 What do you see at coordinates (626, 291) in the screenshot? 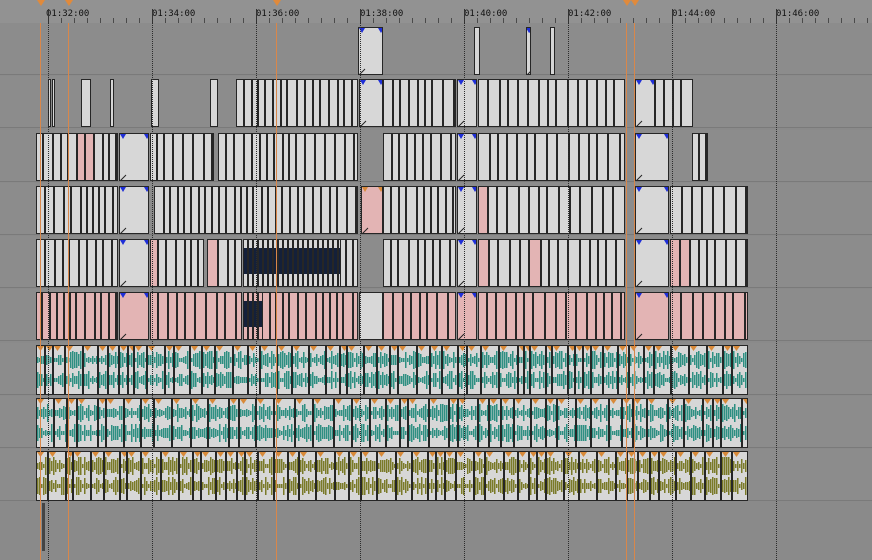
I see `timeline-marker-line` at bounding box center [626, 291].